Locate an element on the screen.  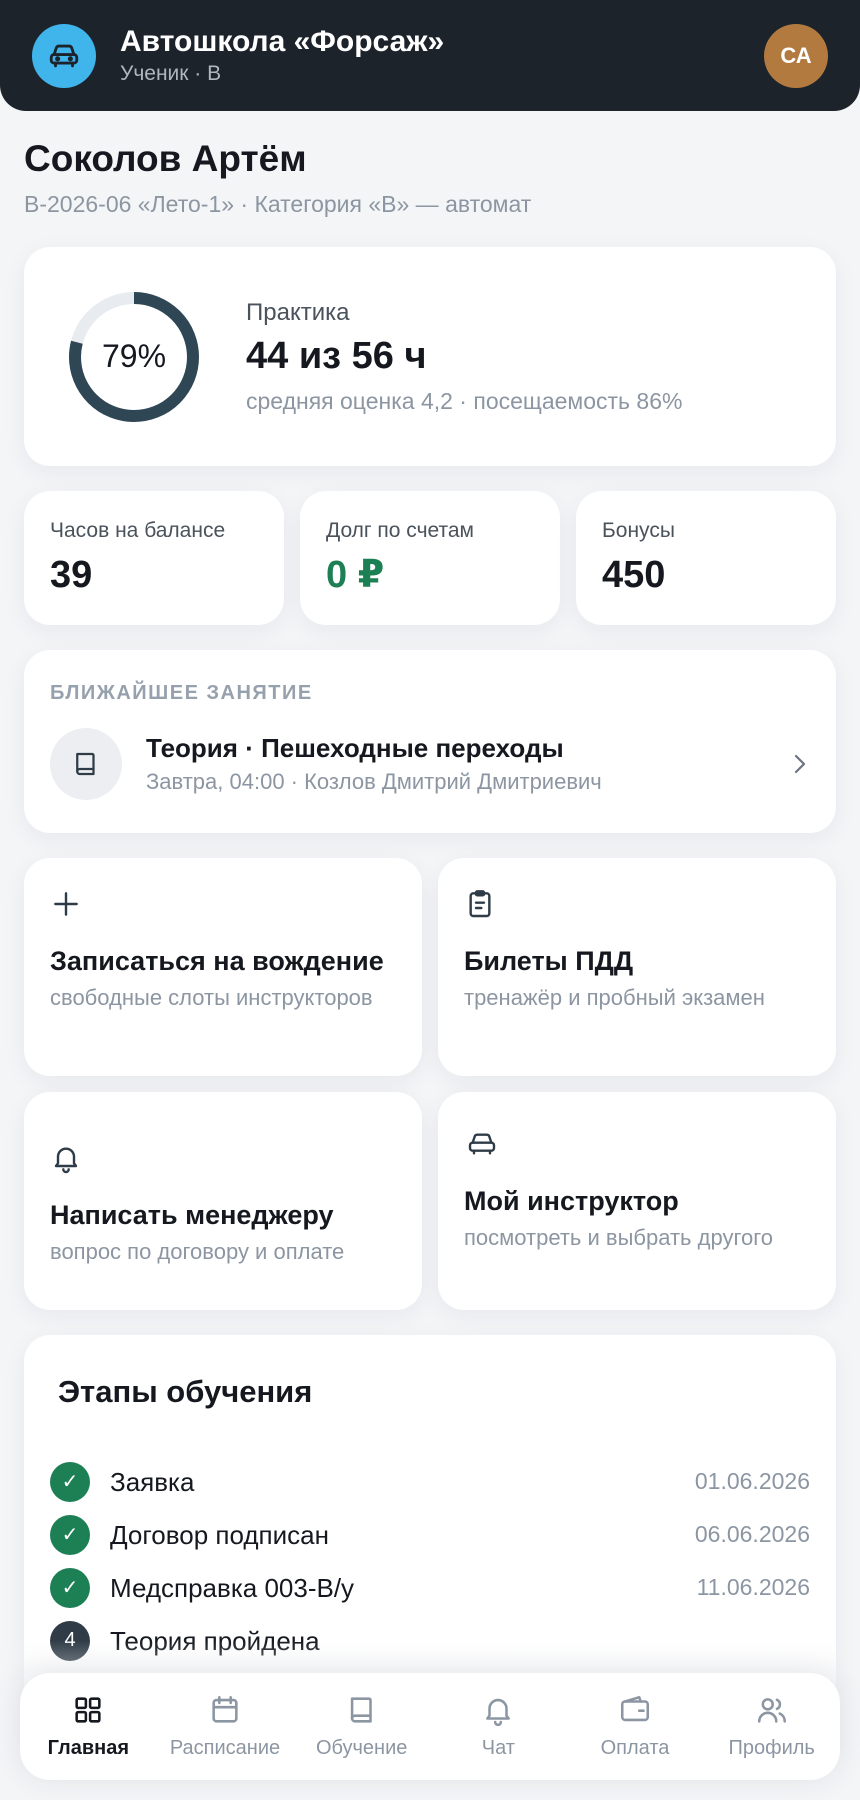
calendar-icon is located at coordinates (225, 1709).